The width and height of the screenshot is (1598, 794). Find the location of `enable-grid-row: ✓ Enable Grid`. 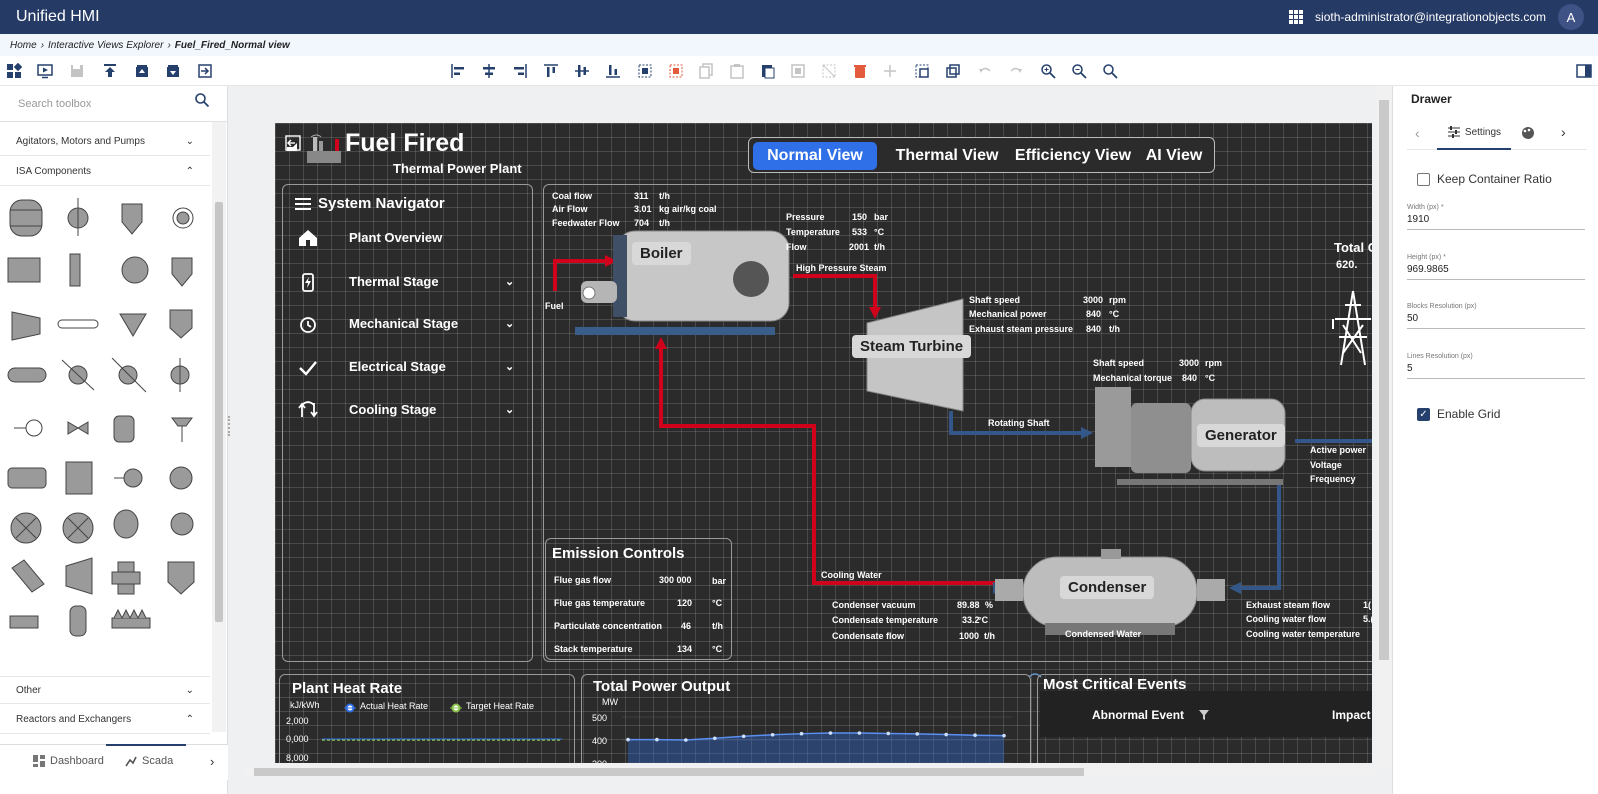

enable-grid-row: ✓ Enable Grid is located at coordinates (1458, 414).